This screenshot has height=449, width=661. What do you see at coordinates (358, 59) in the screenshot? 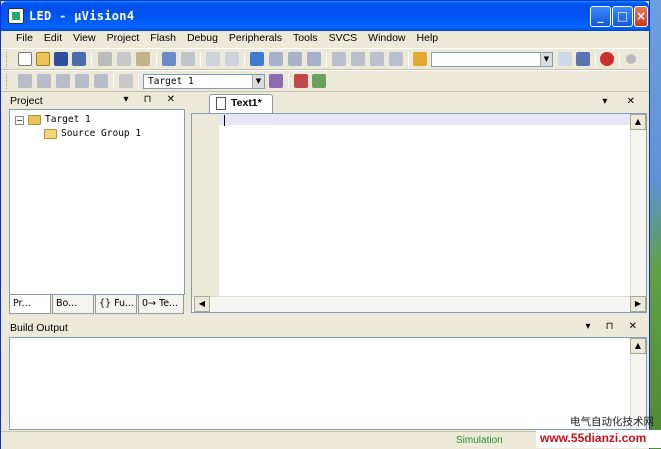
I see `unindent-icon` at bounding box center [358, 59].